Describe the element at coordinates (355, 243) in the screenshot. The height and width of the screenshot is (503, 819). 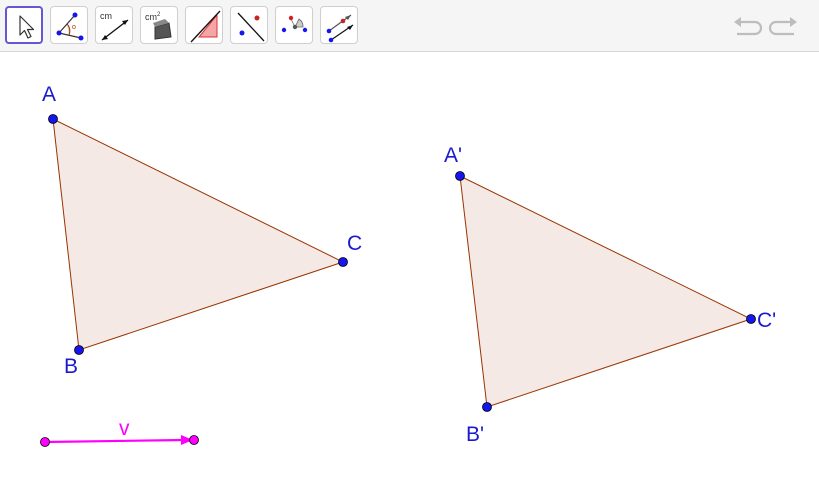
I see `label-c: C` at that location.